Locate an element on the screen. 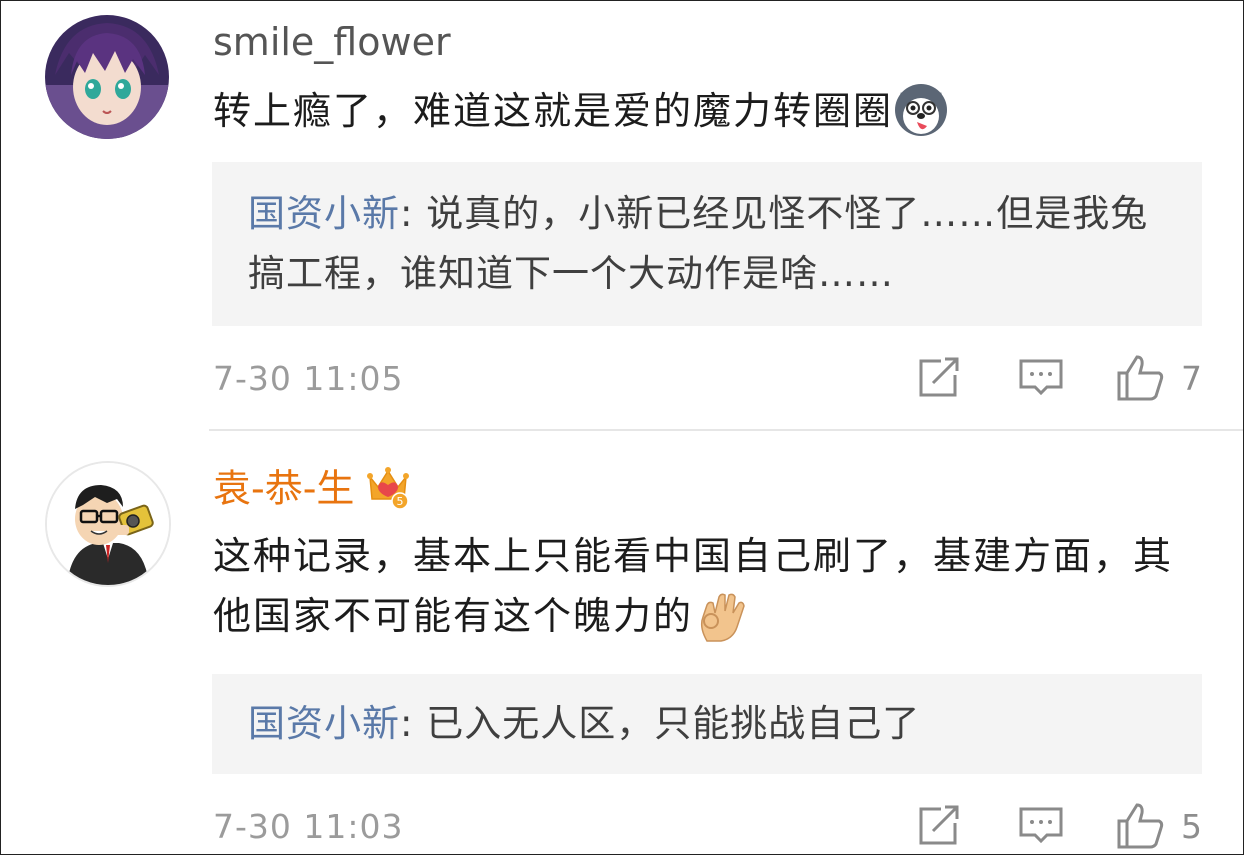 Image resolution: width=1244 pixels, height=855 pixels. comment-text: 转上瘾了，难道这就是爱的魔力转圈圈 is located at coordinates (703, 111).